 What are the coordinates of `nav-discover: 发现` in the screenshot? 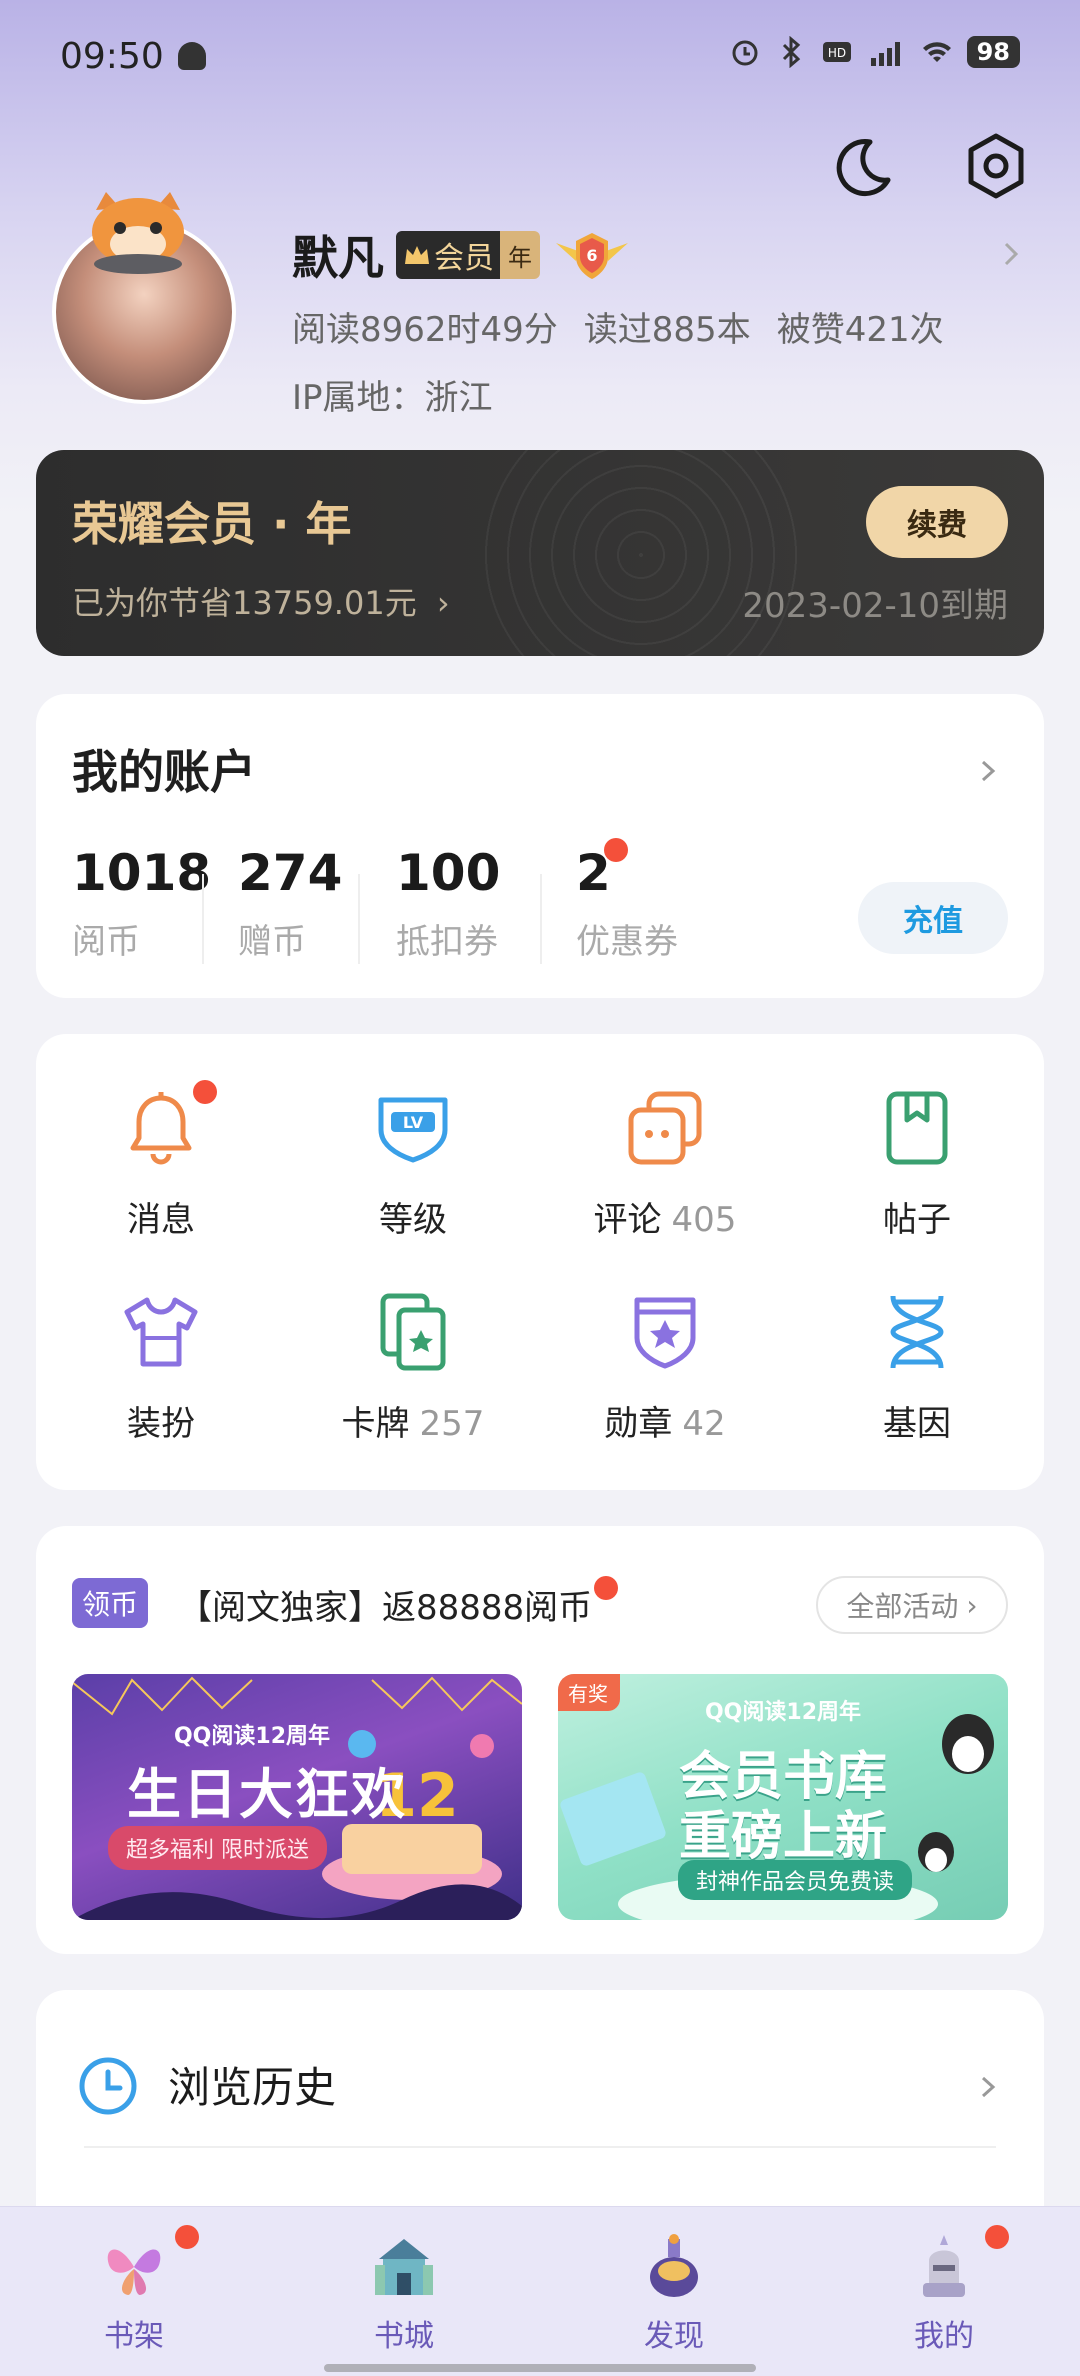 It's located at (674, 2293).